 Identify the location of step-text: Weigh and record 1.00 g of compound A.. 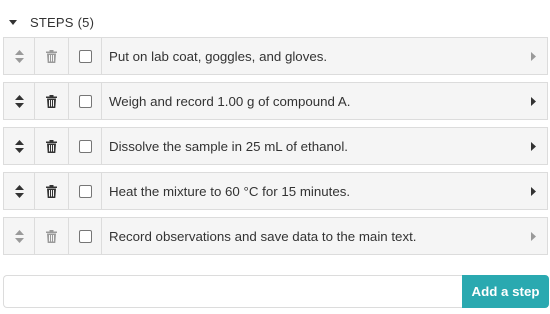
(310, 101).